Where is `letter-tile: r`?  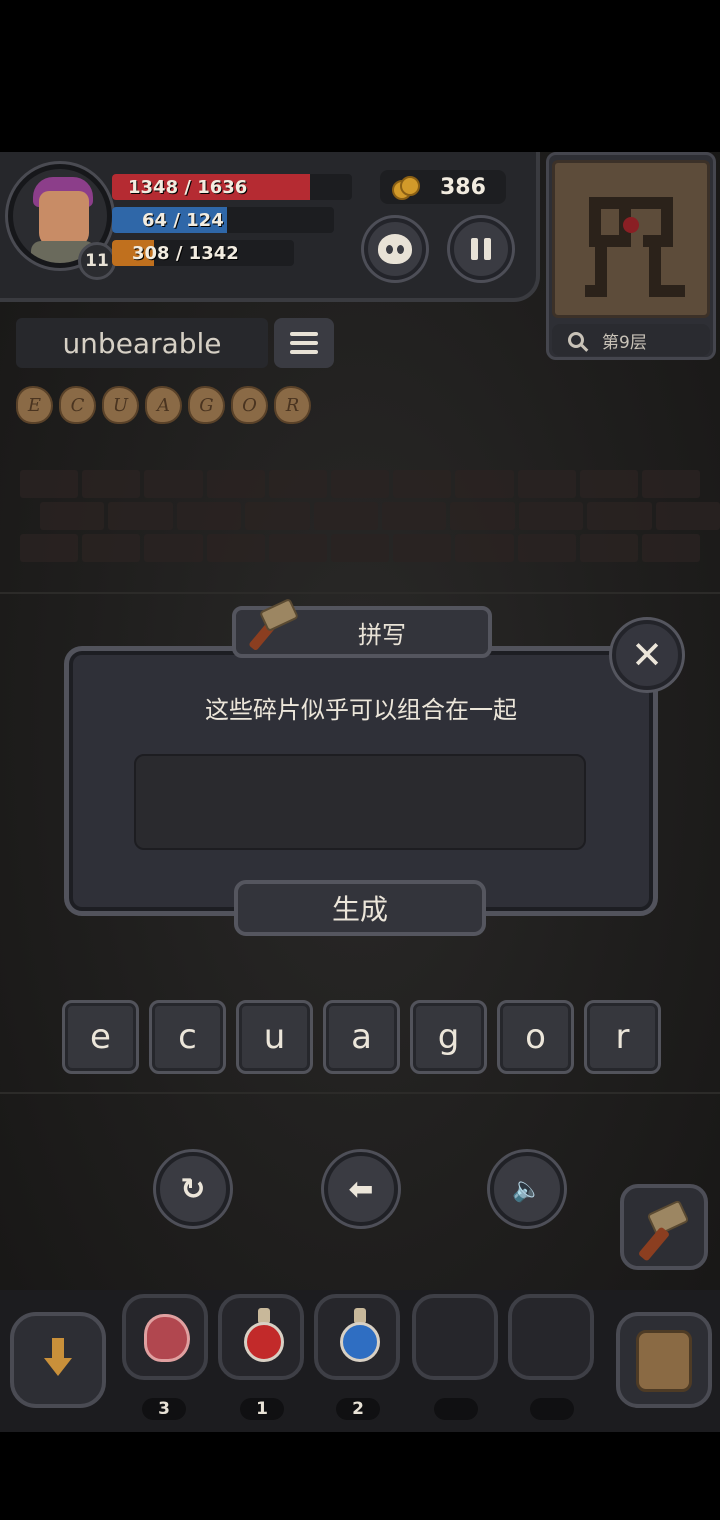
letter-tile: r is located at coordinates (622, 1037).